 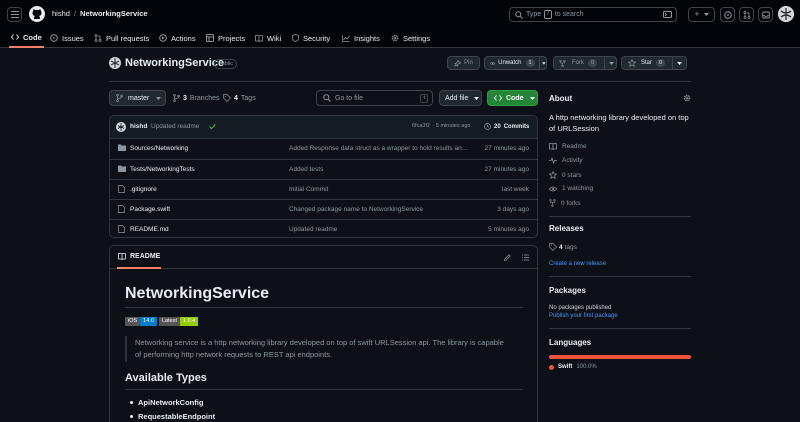 I want to click on repo-title: NetworkingService, so click(x=174, y=63).